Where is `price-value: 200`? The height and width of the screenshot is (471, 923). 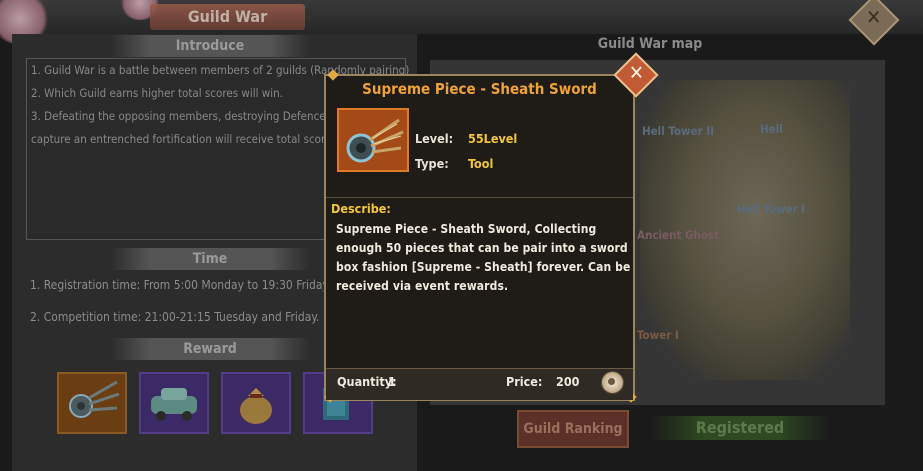
price-value: 200 is located at coordinates (568, 381).